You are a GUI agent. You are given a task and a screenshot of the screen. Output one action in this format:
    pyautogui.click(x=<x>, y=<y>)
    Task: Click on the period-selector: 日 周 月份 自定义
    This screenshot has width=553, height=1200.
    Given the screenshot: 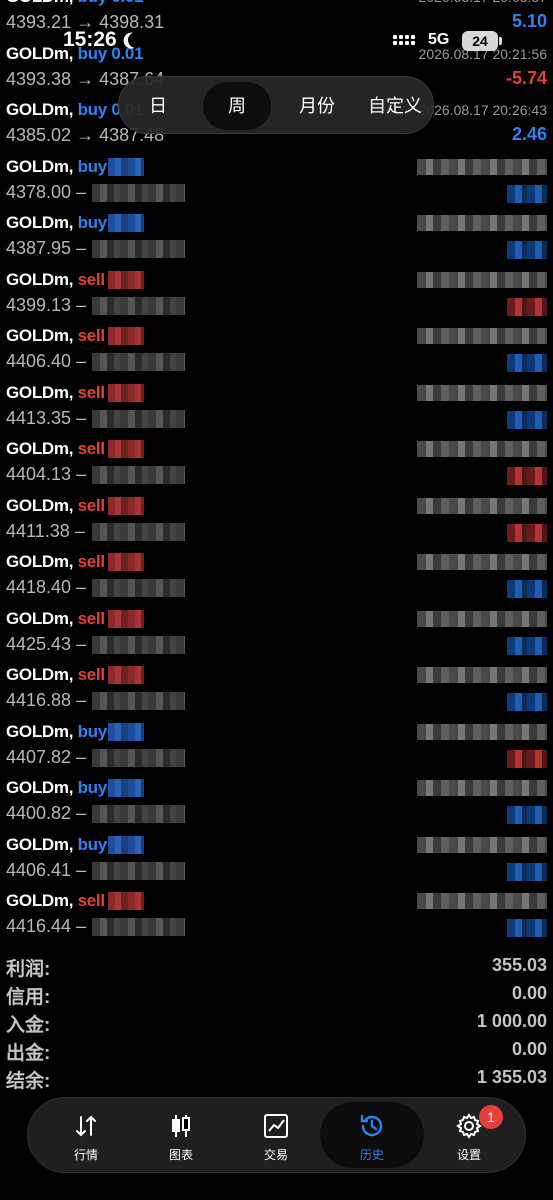 What is the action you would take?
    pyautogui.click(x=276, y=105)
    